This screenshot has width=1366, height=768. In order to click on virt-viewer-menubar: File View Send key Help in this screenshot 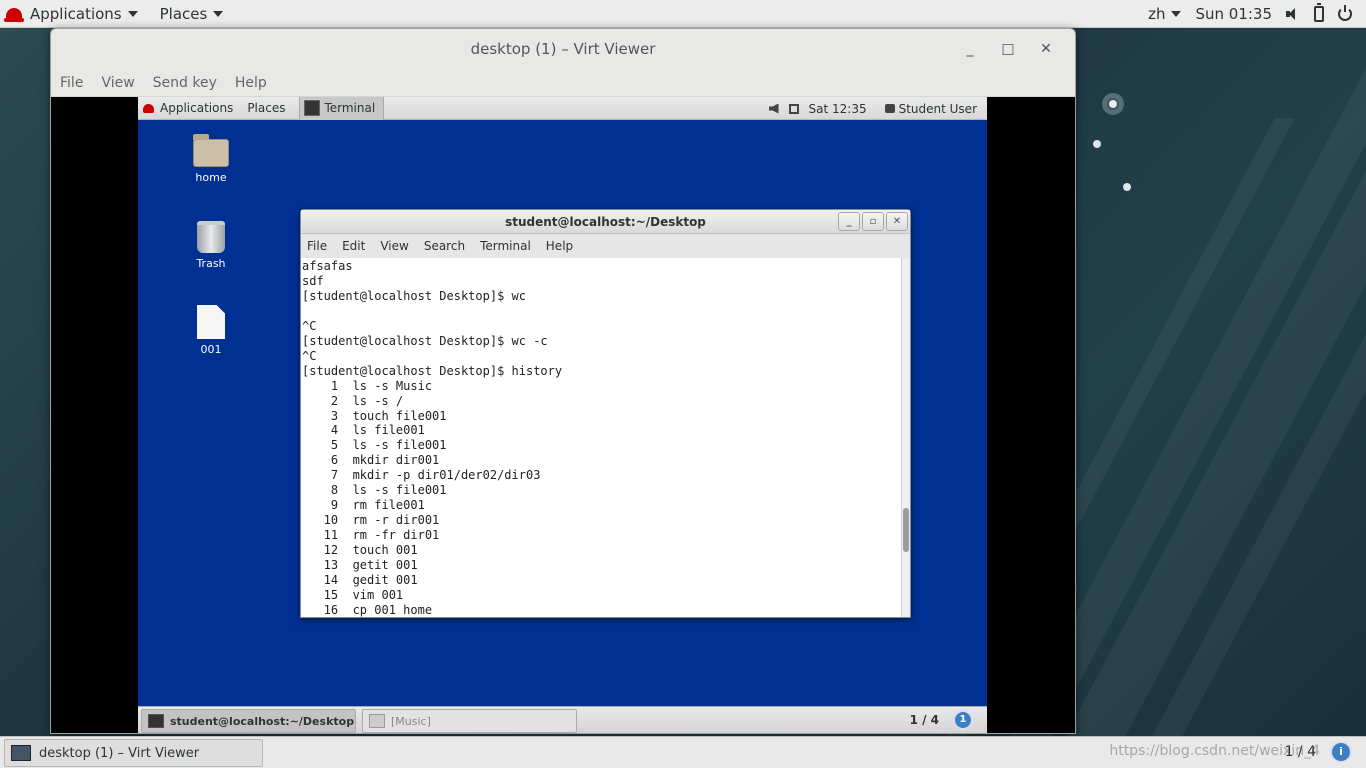, I will do `click(563, 83)`.